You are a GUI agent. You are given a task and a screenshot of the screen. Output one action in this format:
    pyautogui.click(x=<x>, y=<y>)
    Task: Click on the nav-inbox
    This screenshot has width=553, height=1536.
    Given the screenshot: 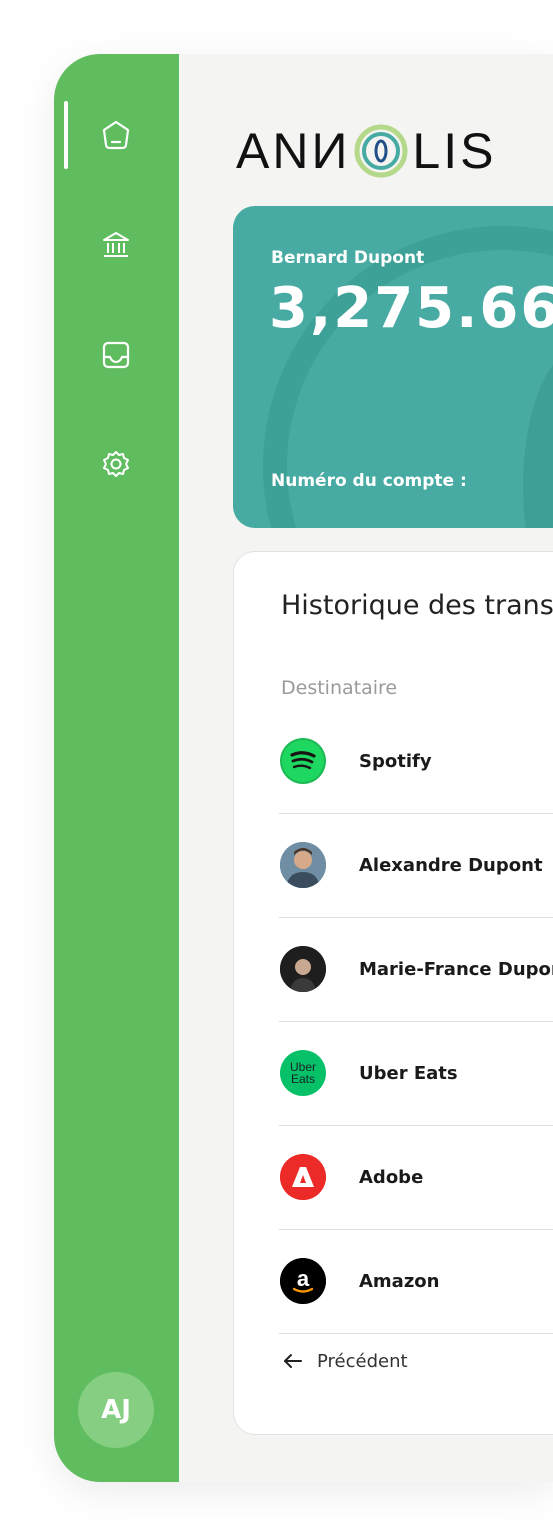 What is the action you would take?
    pyautogui.click(x=116, y=355)
    